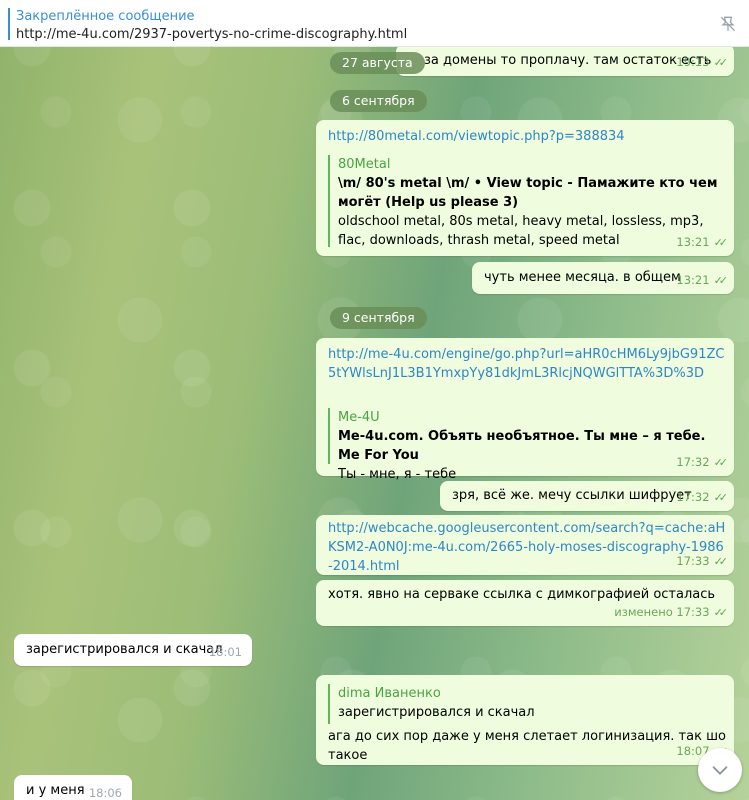 The height and width of the screenshot is (800, 749). What do you see at coordinates (364, 164) in the screenshot?
I see `preview-site-name: 80Metal` at bounding box center [364, 164].